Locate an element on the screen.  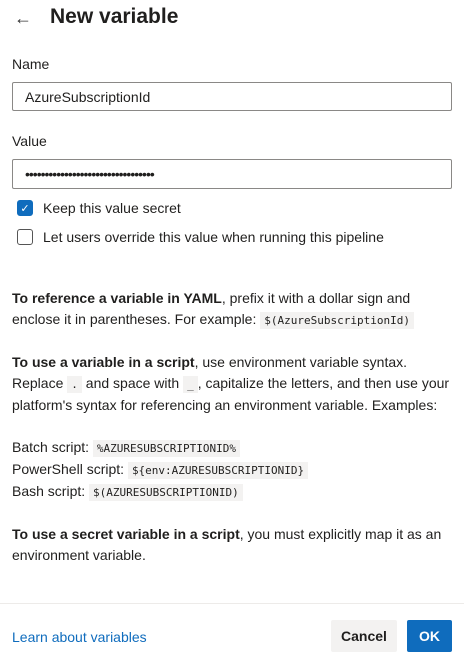
keep-secret-checkbox: ✓ Keep this value secret is located at coordinates (99, 208).